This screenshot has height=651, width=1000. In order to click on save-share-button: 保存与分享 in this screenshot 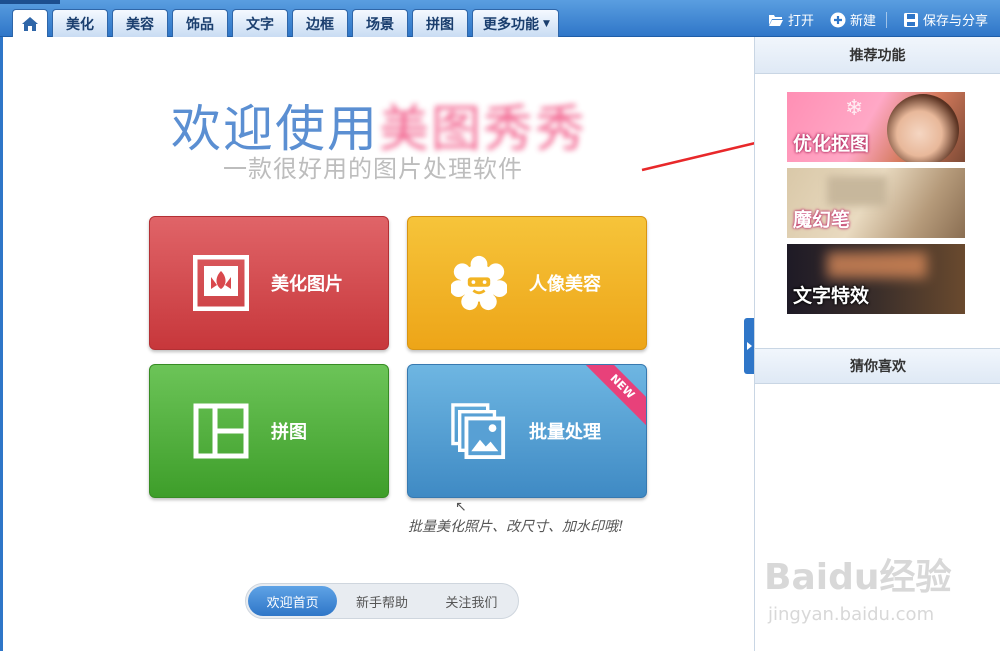, I will do `click(945, 19)`.